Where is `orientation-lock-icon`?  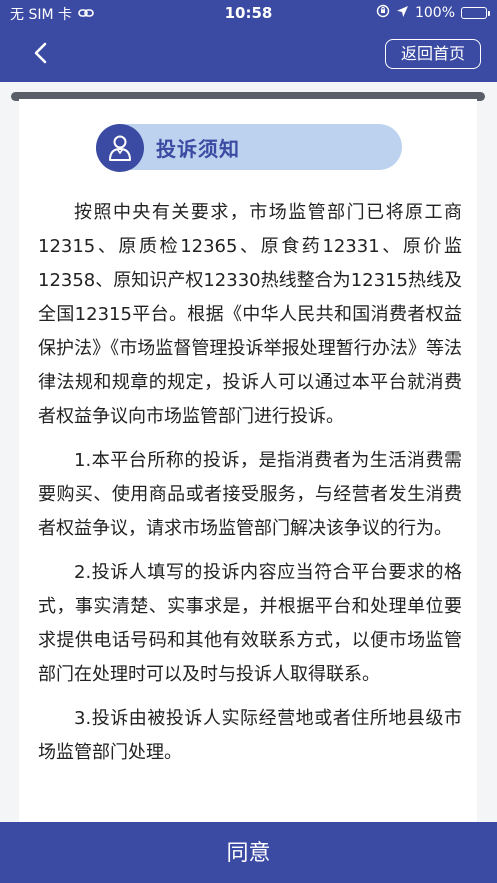 orientation-lock-icon is located at coordinates (383, 13).